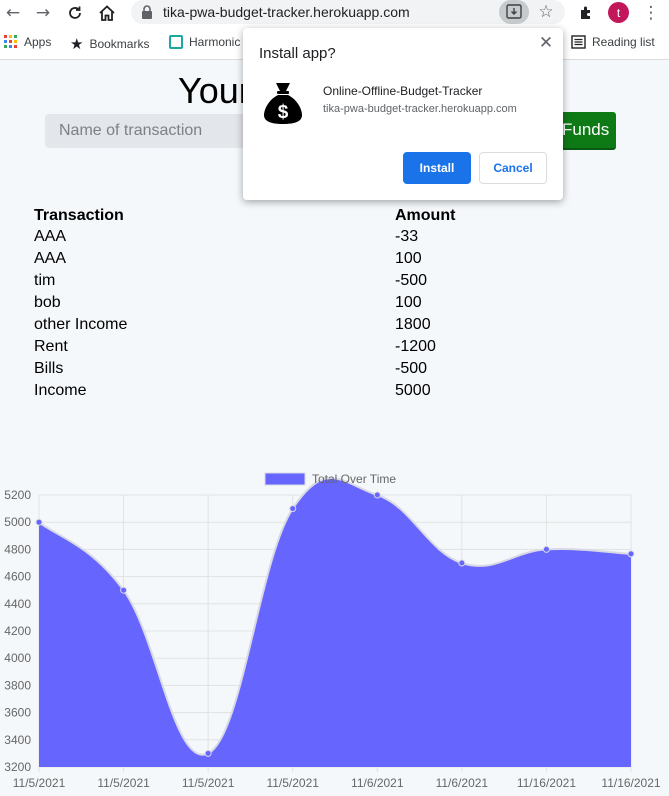  I want to click on lock-icon, so click(147, 12).